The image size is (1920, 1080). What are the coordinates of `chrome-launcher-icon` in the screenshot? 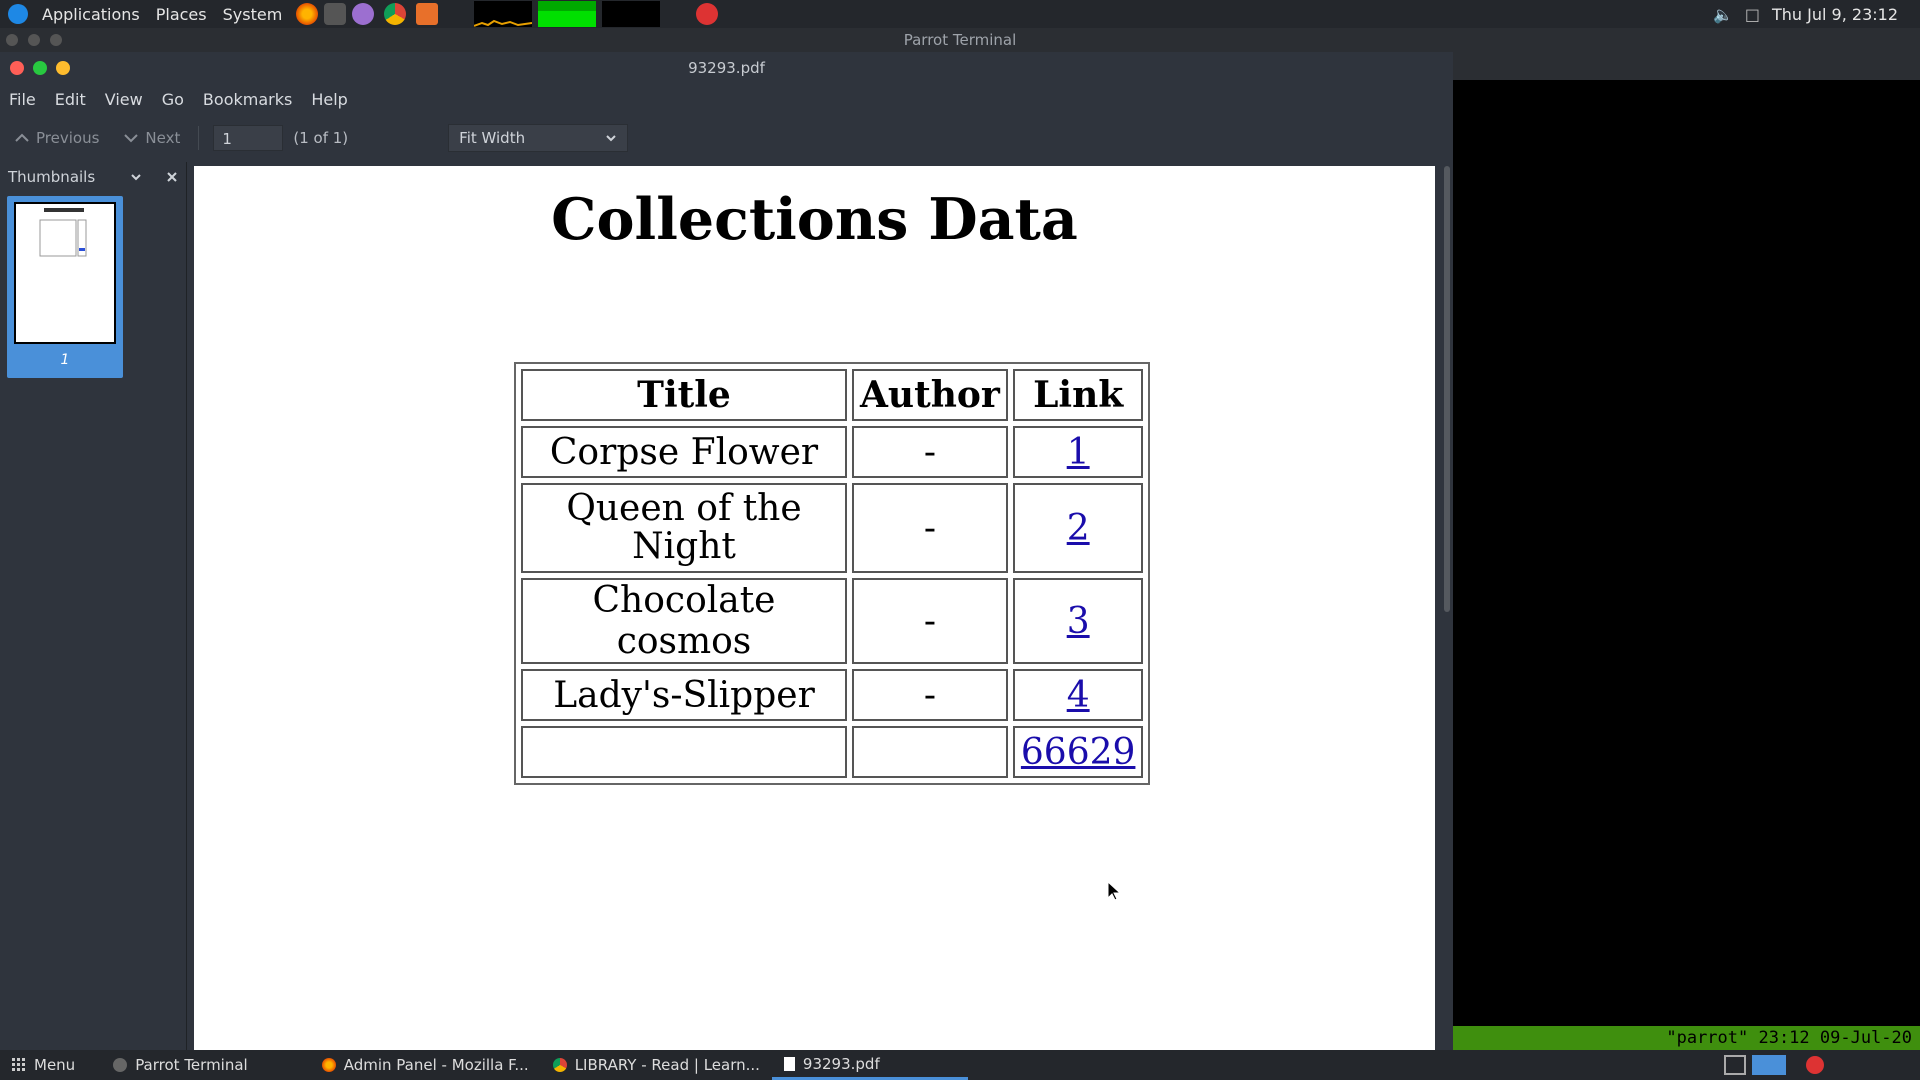 It's located at (395, 14).